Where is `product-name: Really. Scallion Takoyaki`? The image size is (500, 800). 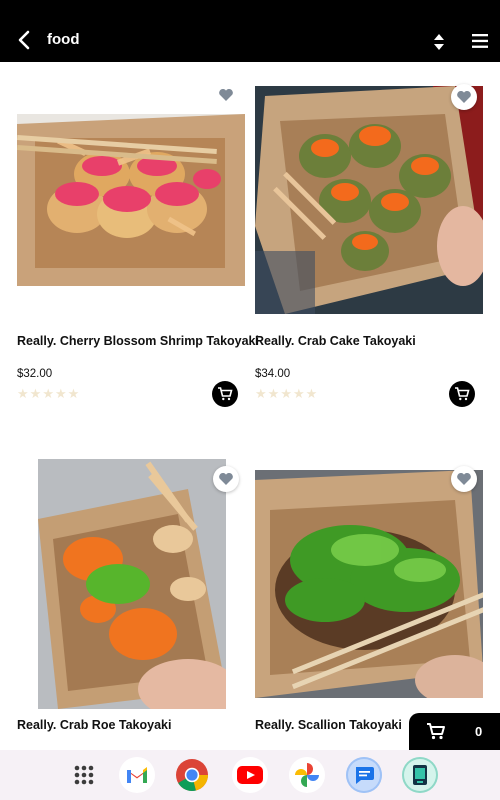 product-name: Really. Scallion Takoyaki is located at coordinates (328, 725).